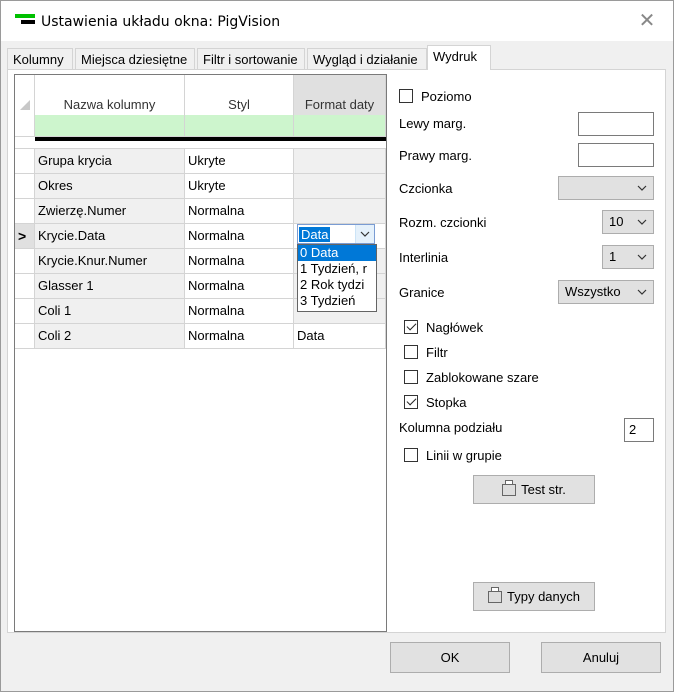 The width and height of the screenshot is (674, 692). I want to click on ok-button: OK, so click(450, 657).